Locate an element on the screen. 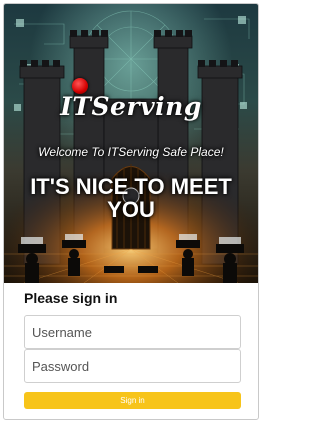 The image size is (320, 423). welcome-text: Welcome To ITServing Safe Place! is located at coordinates (131, 152).